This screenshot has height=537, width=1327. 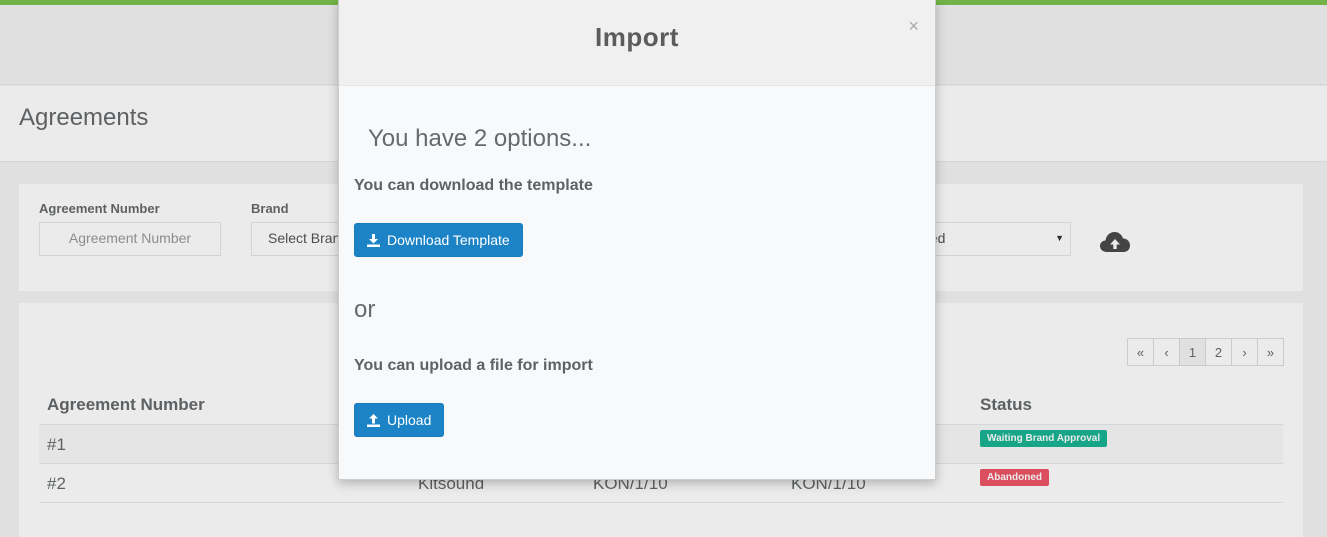 What do you see at coordinates (913, 26) in the screenshot?
I see `close-icon: ×` at bounding box center [913, 26].